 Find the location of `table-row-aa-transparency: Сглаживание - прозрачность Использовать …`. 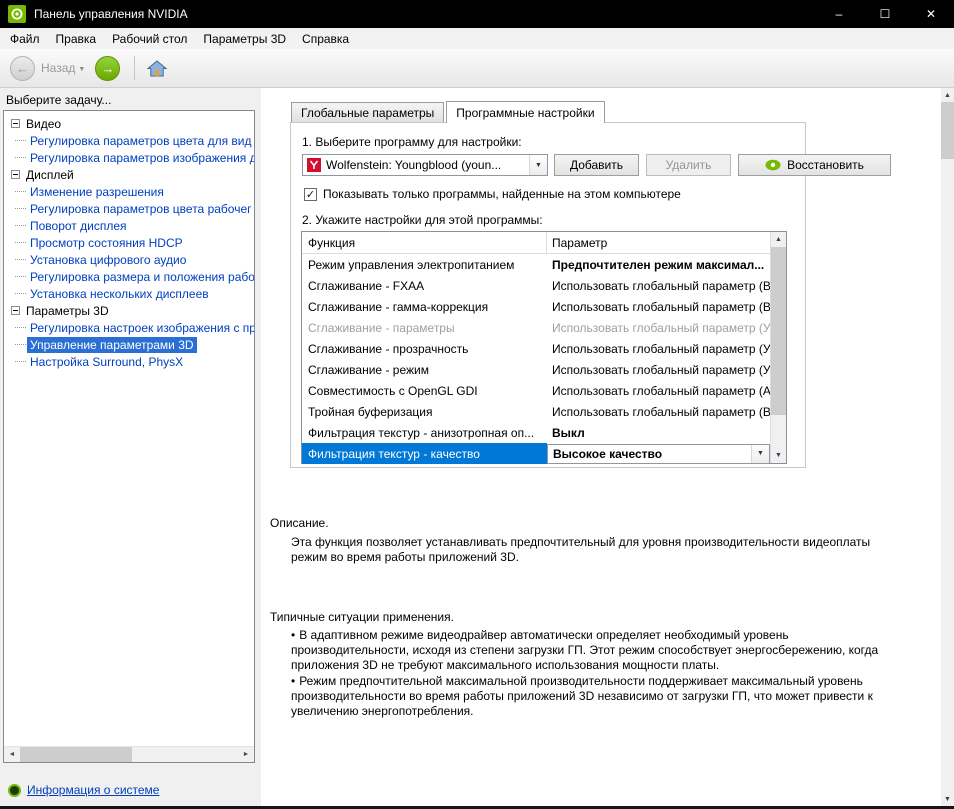

table-row-aa-transparency: Сглаживание - прозрачность Использовать … is located at coordinates (536, 348).